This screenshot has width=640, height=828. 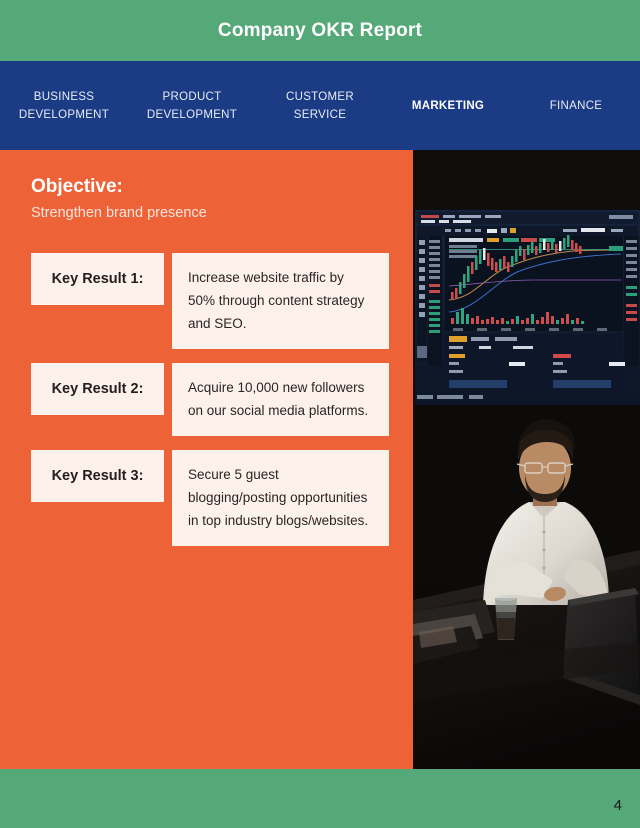 I want to click on nav-label-line-1: BUSINESS, so click(x=64, y=96).